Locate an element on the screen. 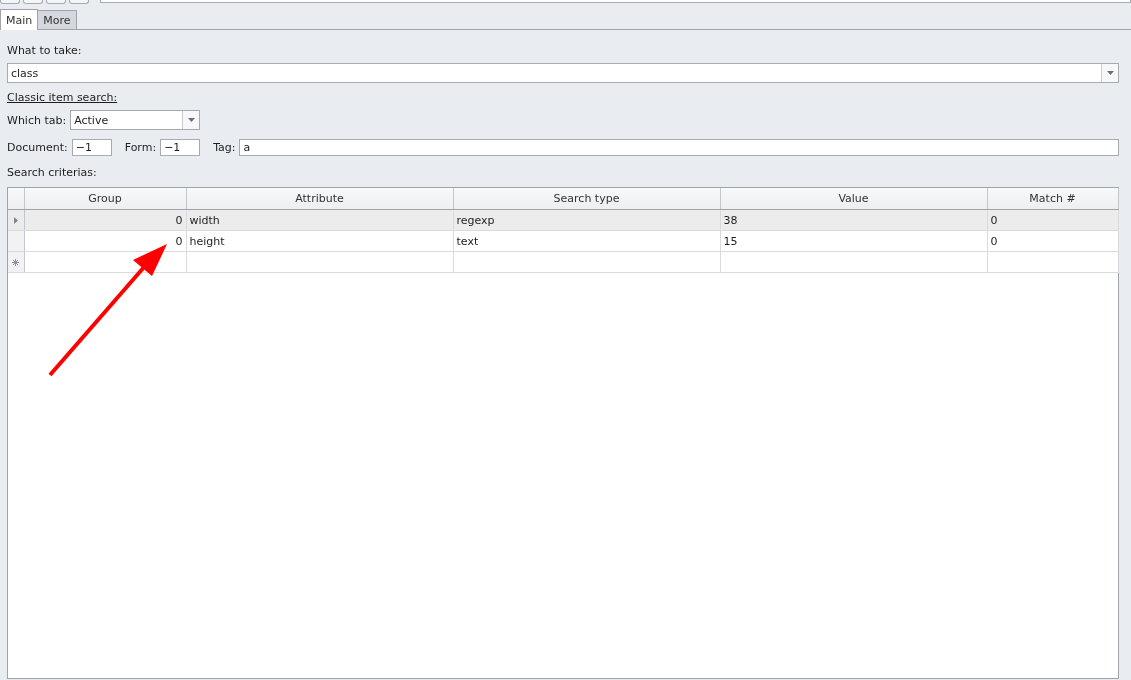  table-cell: 38 is located at coordinates (853, 220).